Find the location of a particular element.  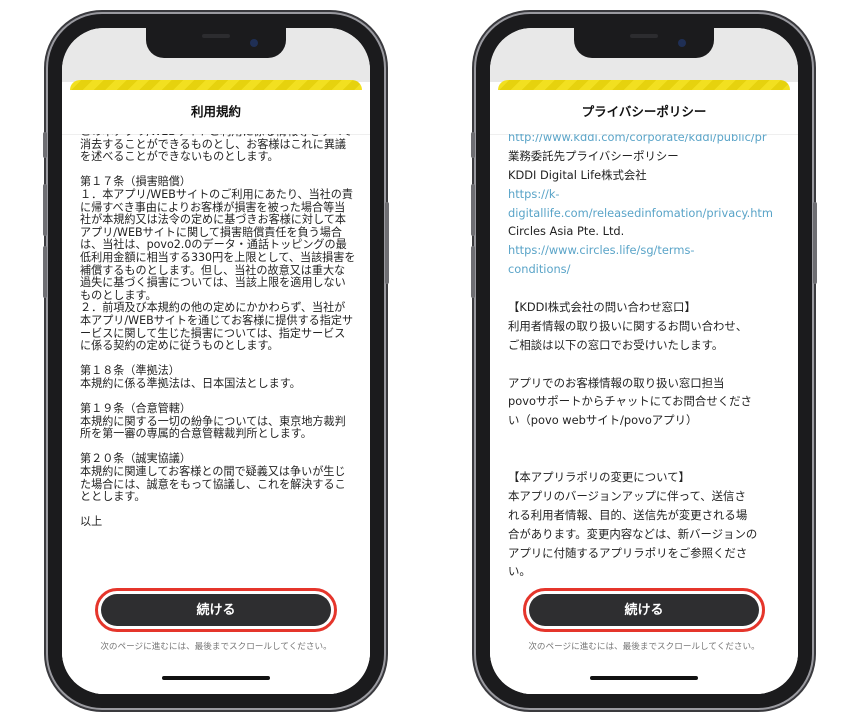

policy-text-line: ご相談は以下の窓口でお受けいたします。 is located at coordinates (616, 344).